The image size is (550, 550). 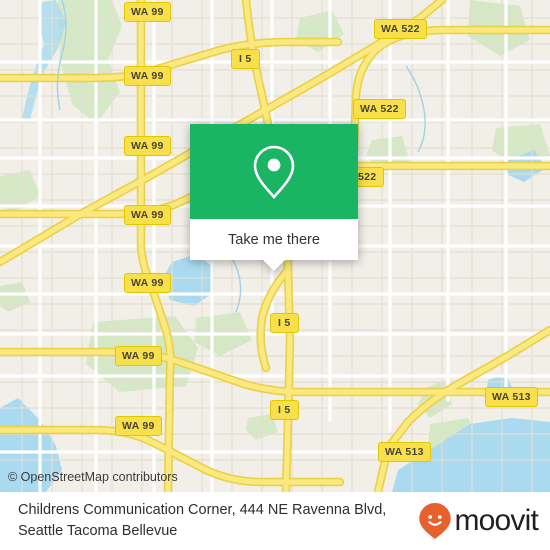 I want to click on map-pin-icon, so click(x=274, y=172).